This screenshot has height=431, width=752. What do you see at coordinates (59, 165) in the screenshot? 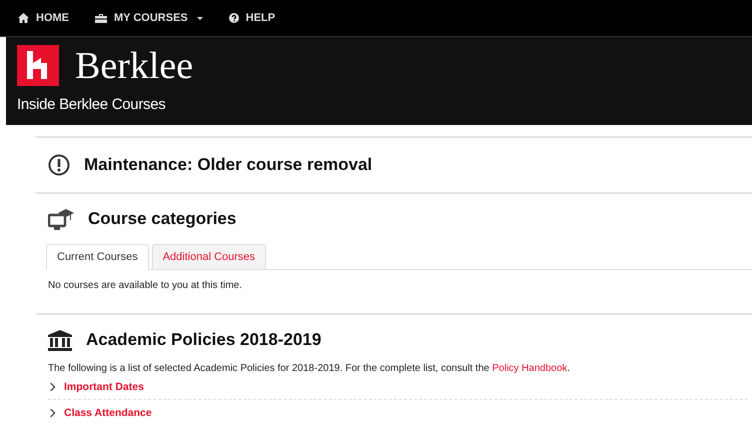
I see `exclamation-icon` at bounding box center [59, 165].